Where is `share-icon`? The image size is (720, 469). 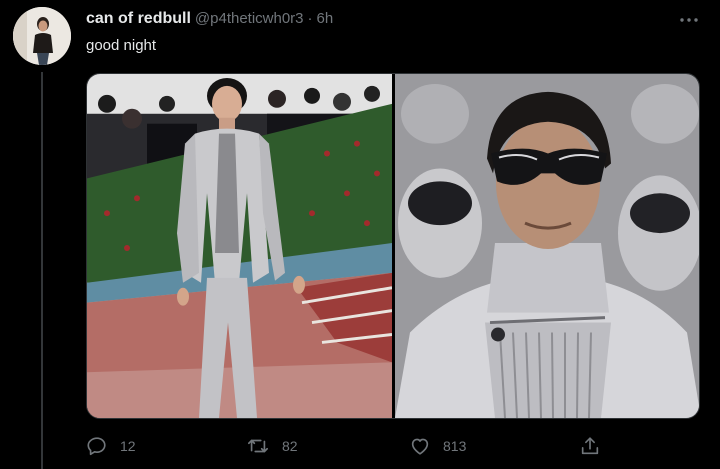 share-icon is located at coordinates (590, 446).